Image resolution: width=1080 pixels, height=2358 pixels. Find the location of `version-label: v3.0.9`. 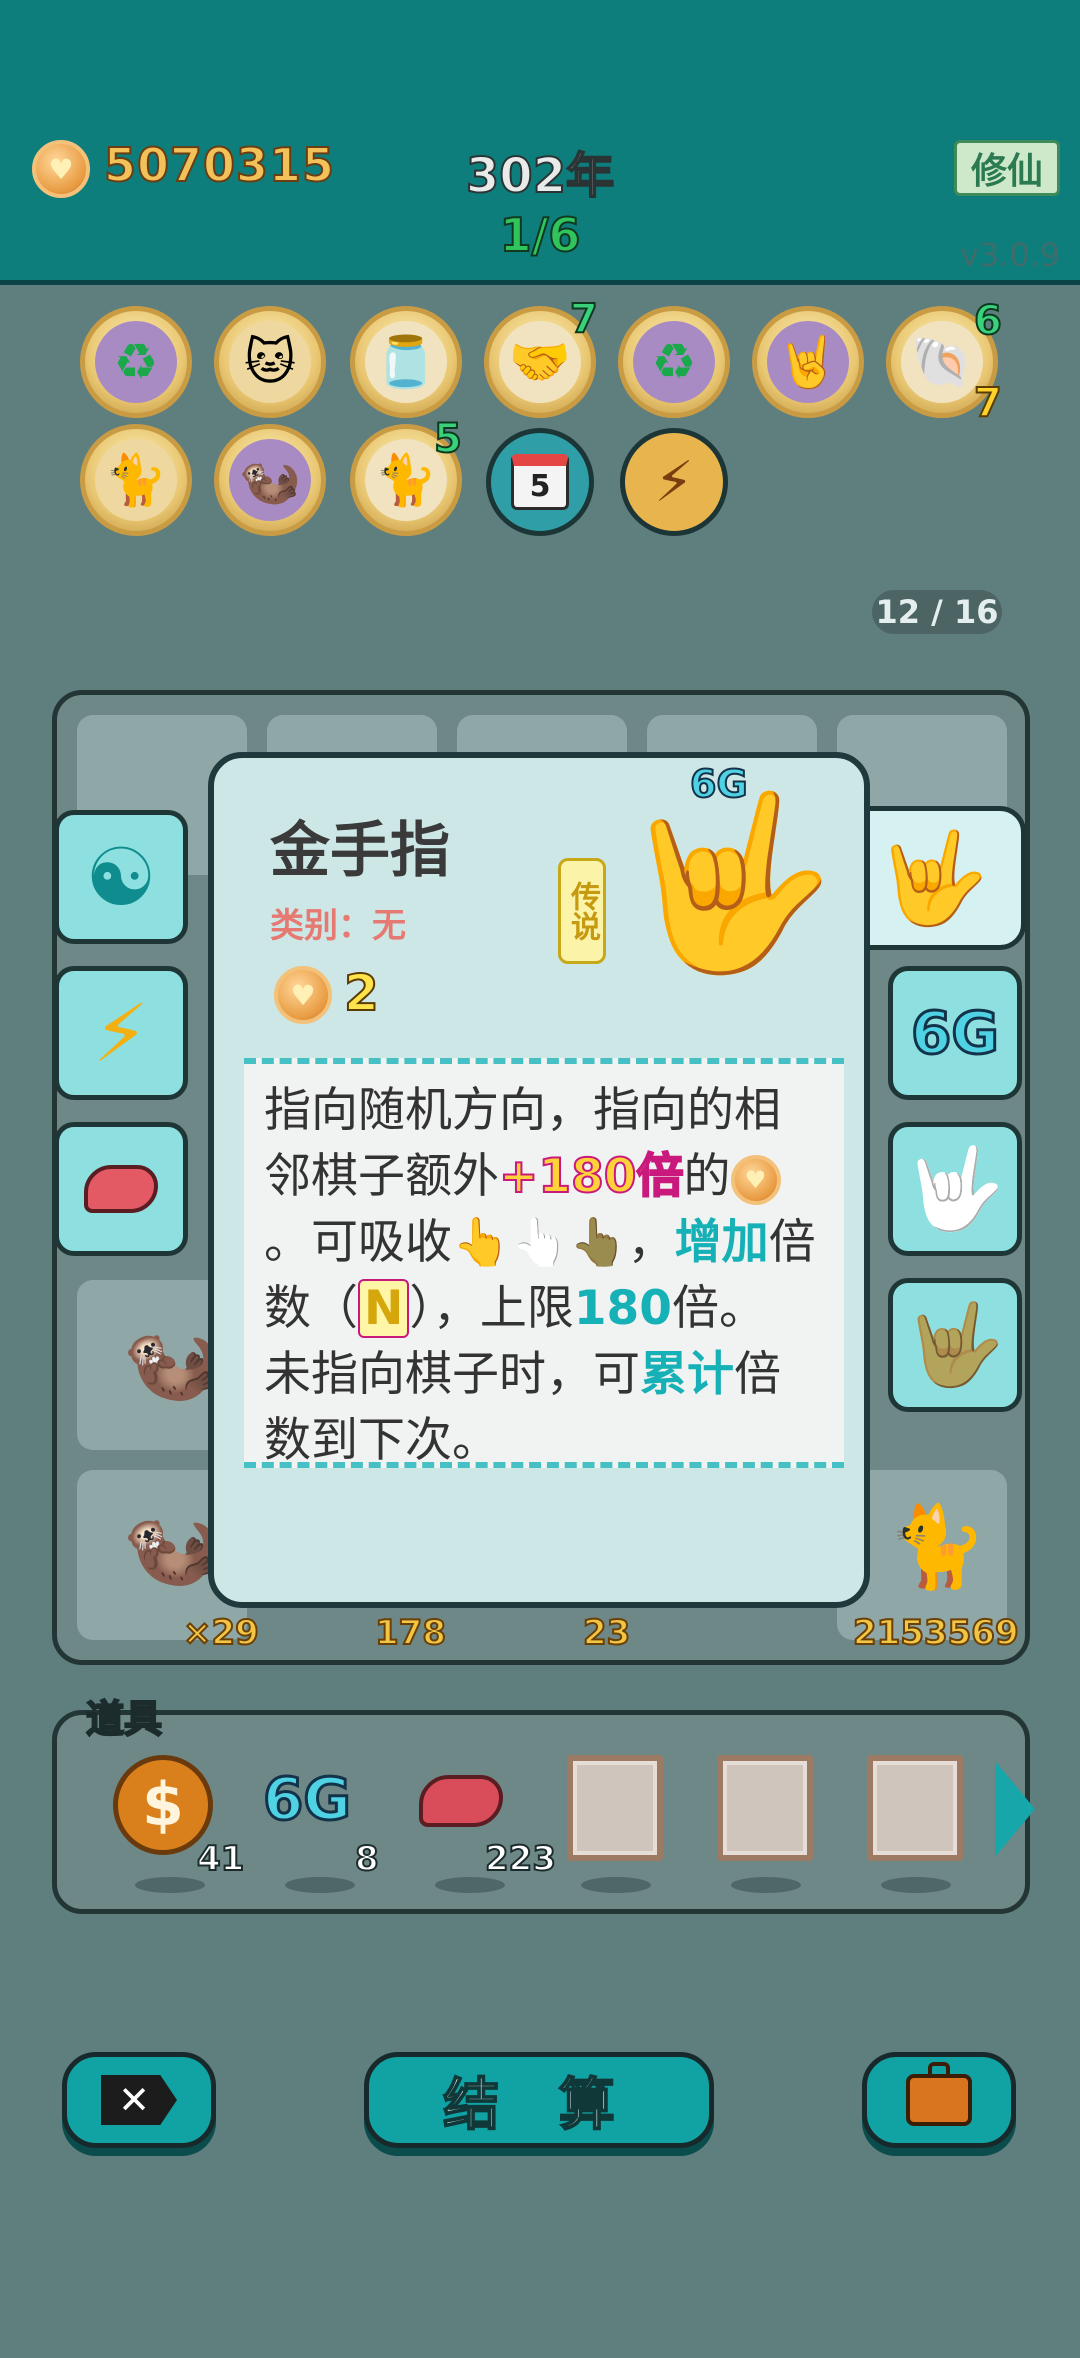

version-label: v3.0.9 is located at coordinates (1010, 255).